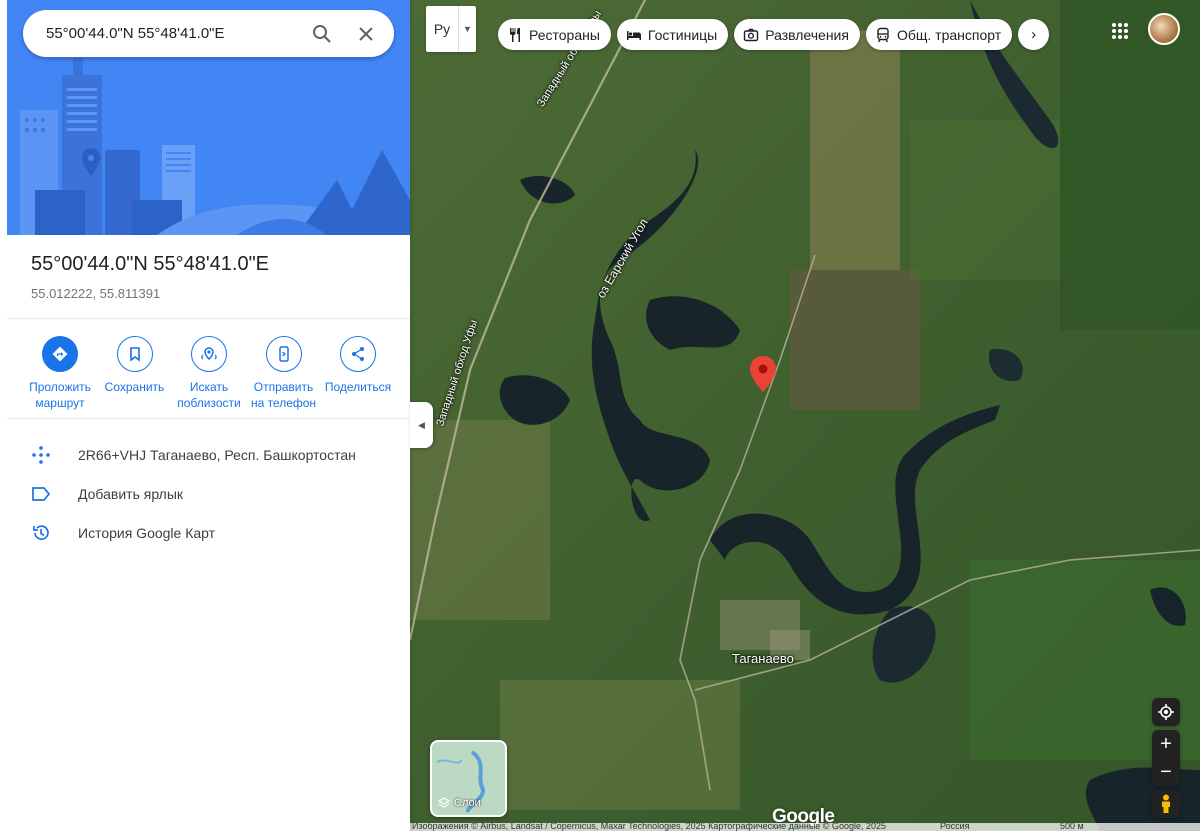  I want to click on chip-label: Рестораны, so click(564, 34).